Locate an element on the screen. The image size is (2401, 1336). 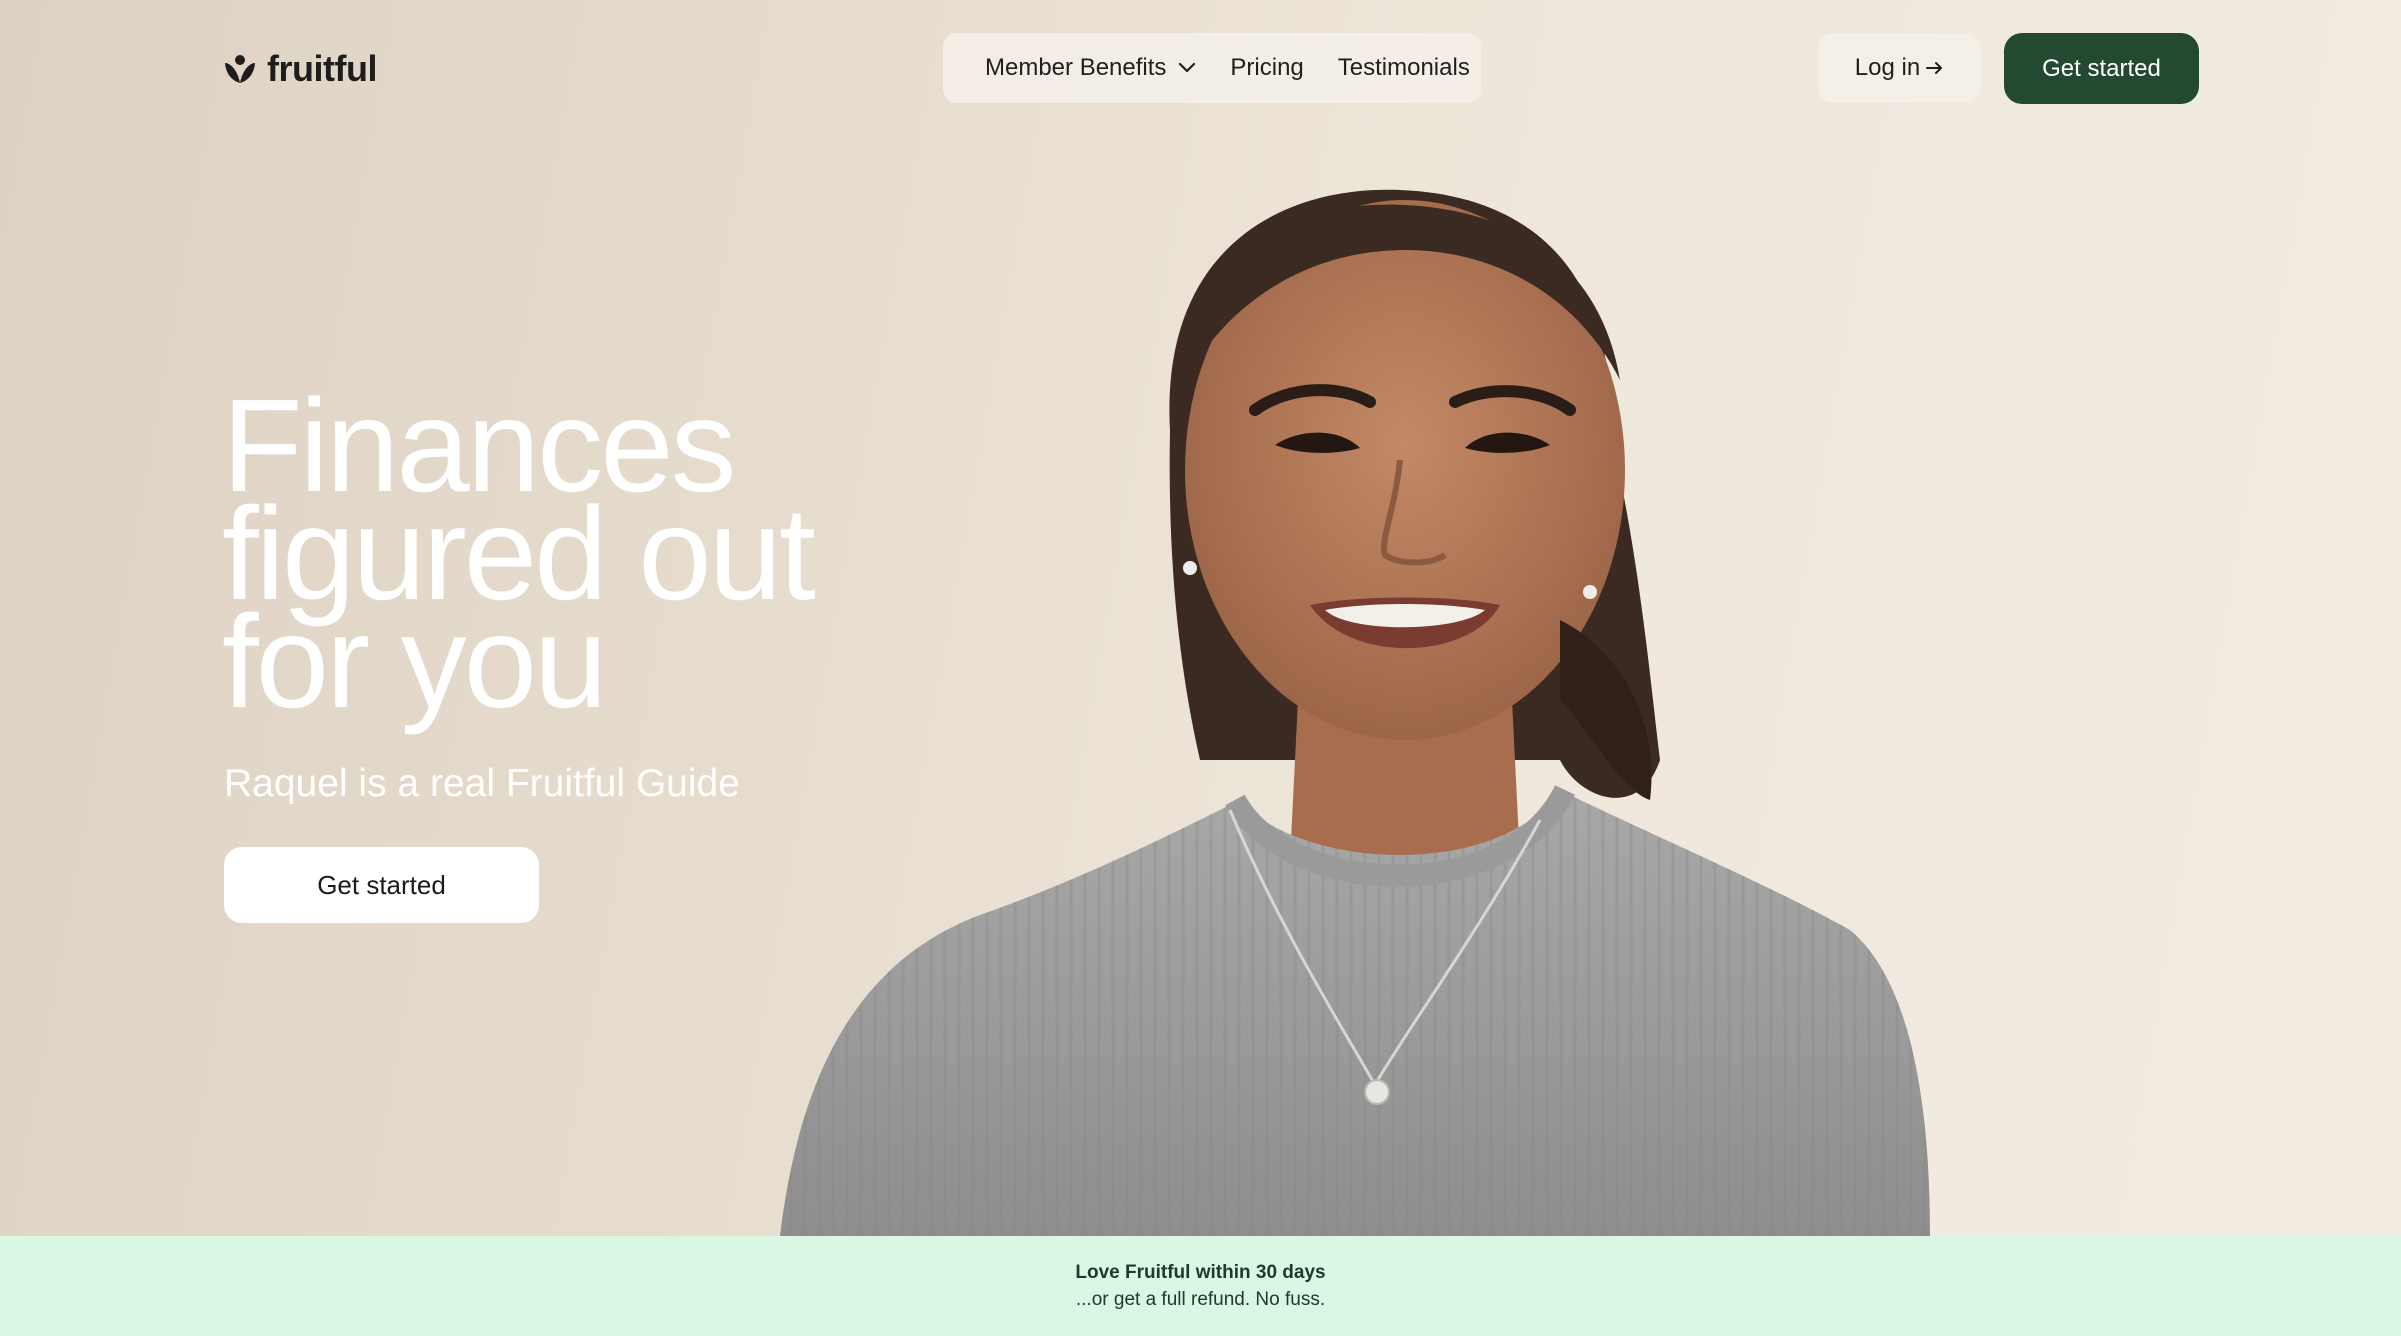
get-started-hero-button: Get started is located at coordinates (381, 885).